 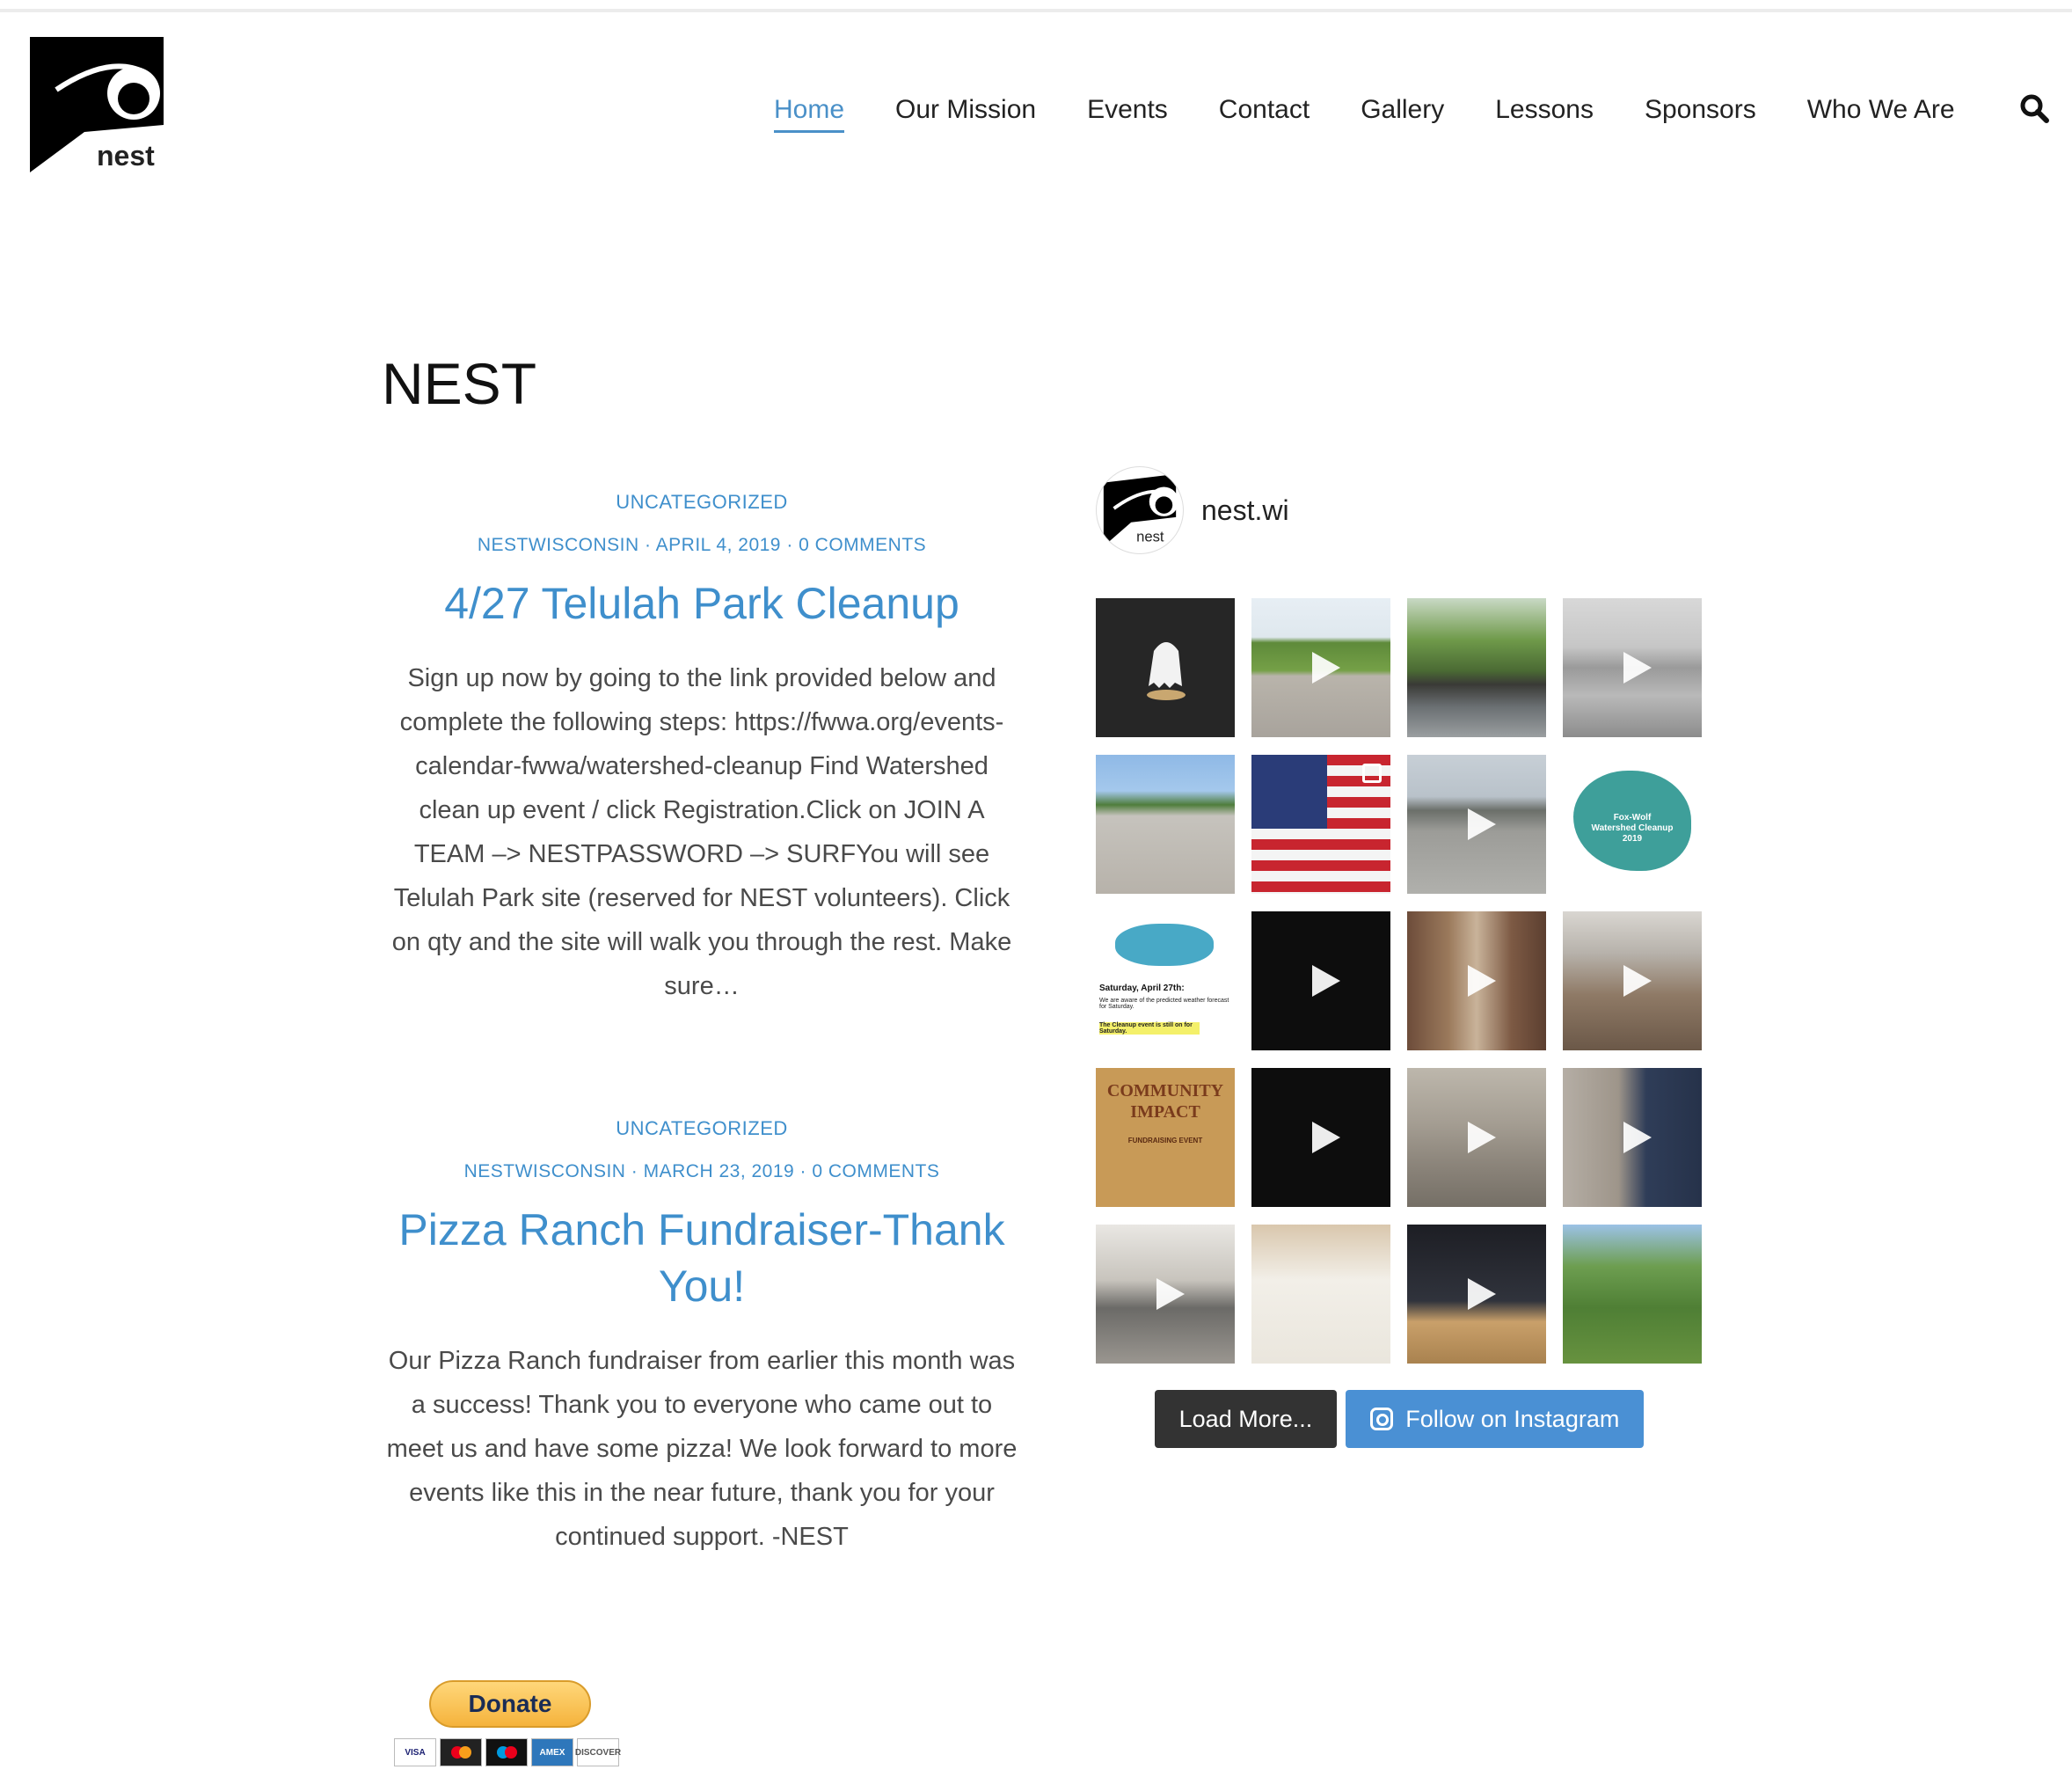 I want to click on visa-card-icon: VISA, so click(x=415, y=1752).